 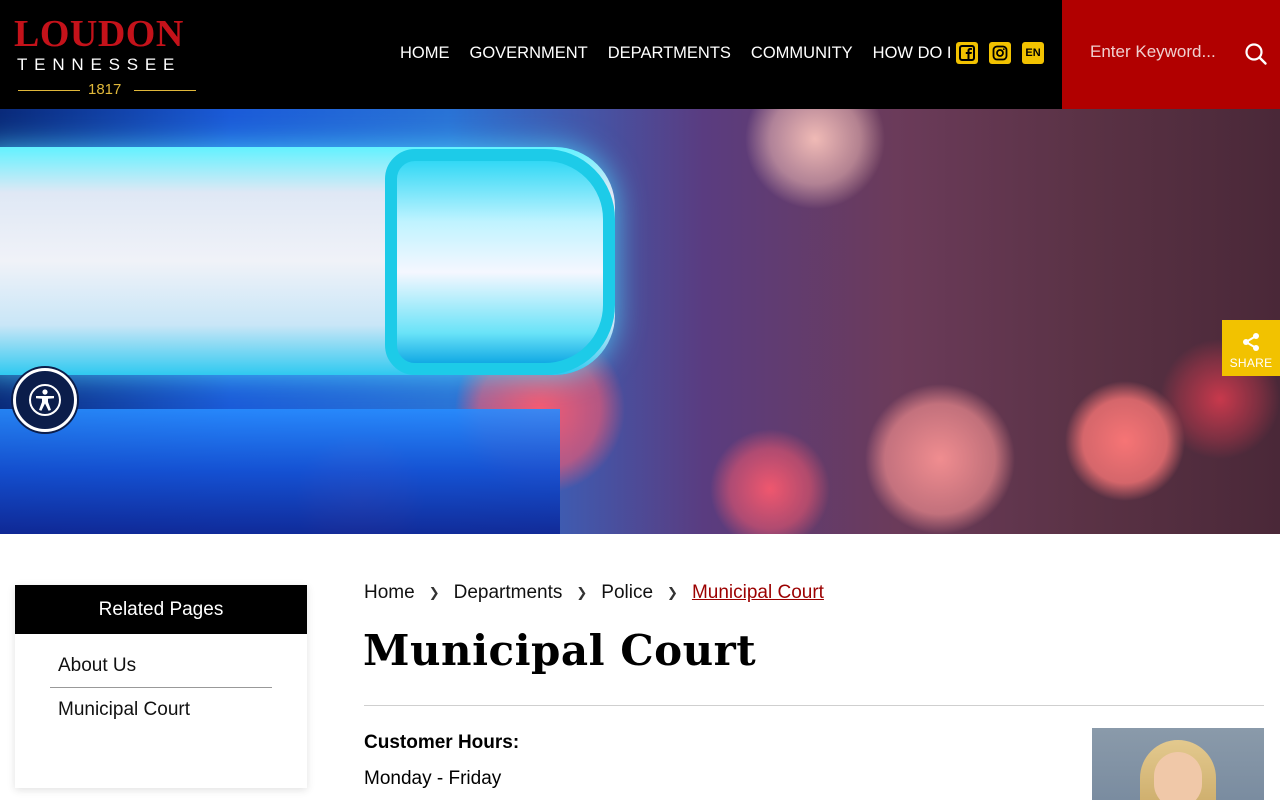 What do you see at coordinates (669, 53) in the screenshot?
I see `nav-item-departments: DEPARTMENTS` at bounding box center [669, 53].